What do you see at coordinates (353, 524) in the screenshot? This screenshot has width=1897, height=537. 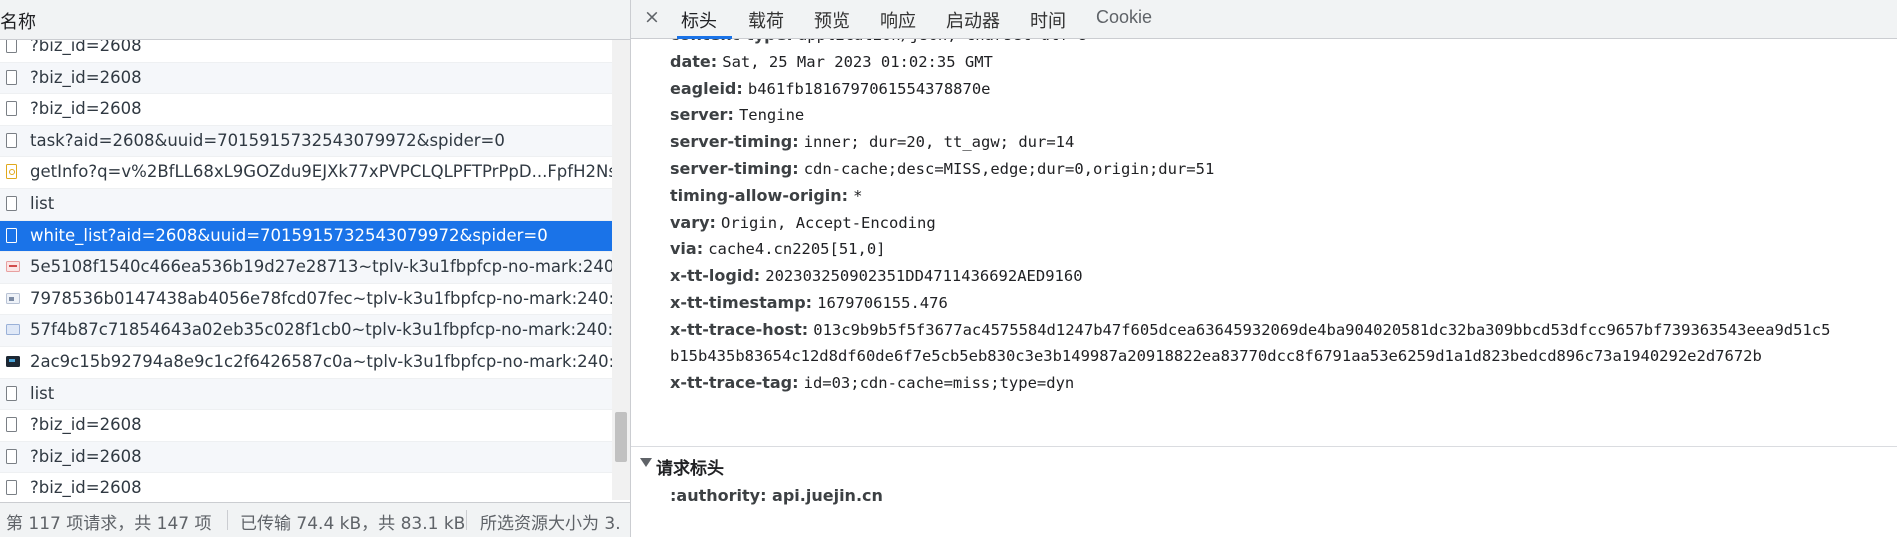 I see `transferred-size: 已传输 74.4 kB，共 83.1 kB` at bounding box center [353, 524].